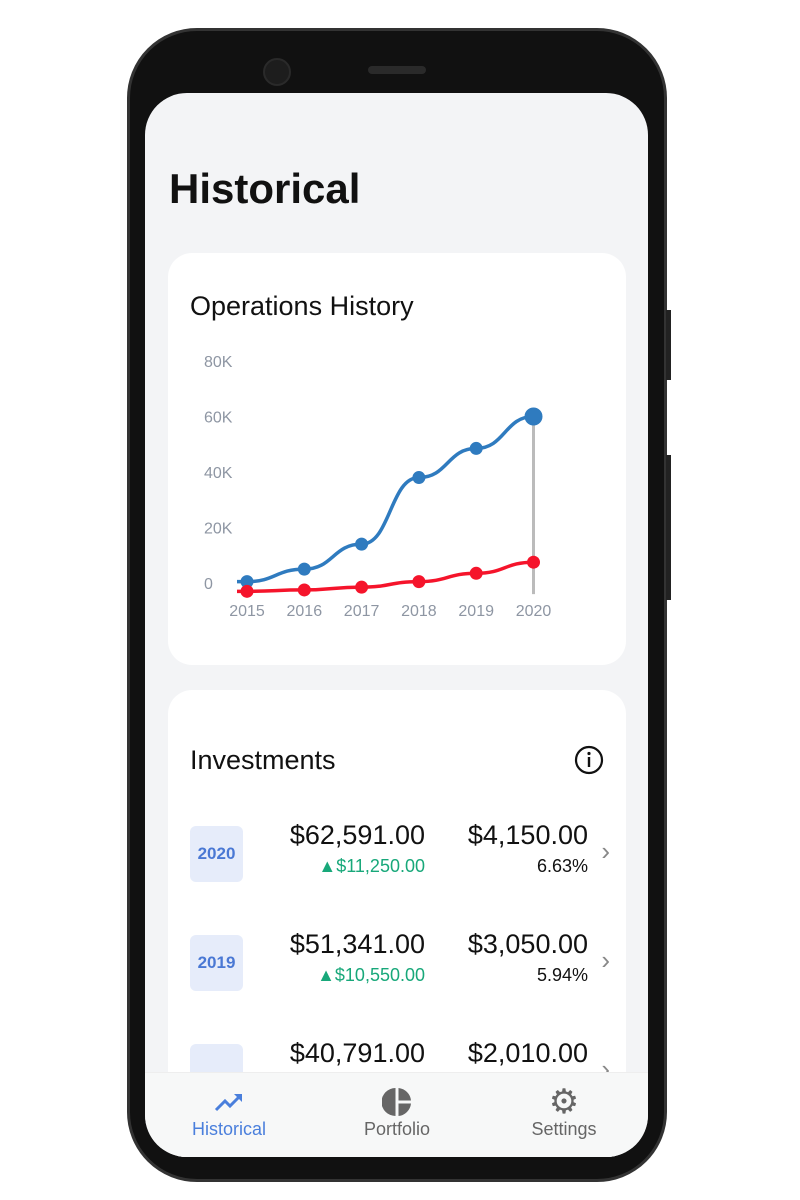 This screenshot has height=1200, width=800. What do you see at coordinates (589, 760) in the screenshot?
I see `info-icon` at bounding box center [589, 760].